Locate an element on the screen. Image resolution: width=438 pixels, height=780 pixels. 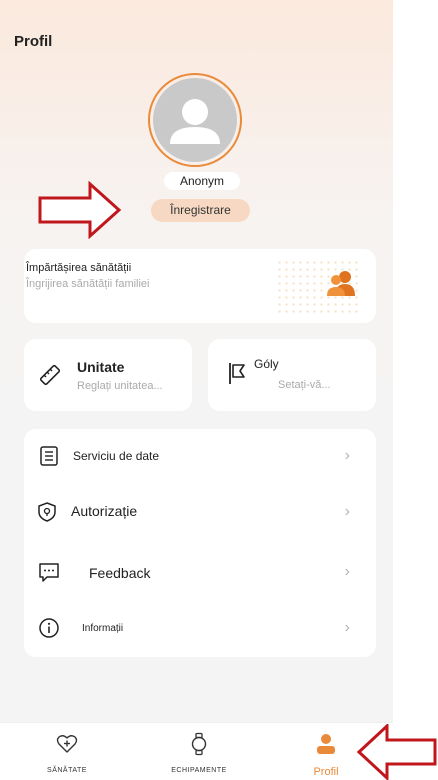
menu-item-information: Informații › is located at coordinates (200, 629).